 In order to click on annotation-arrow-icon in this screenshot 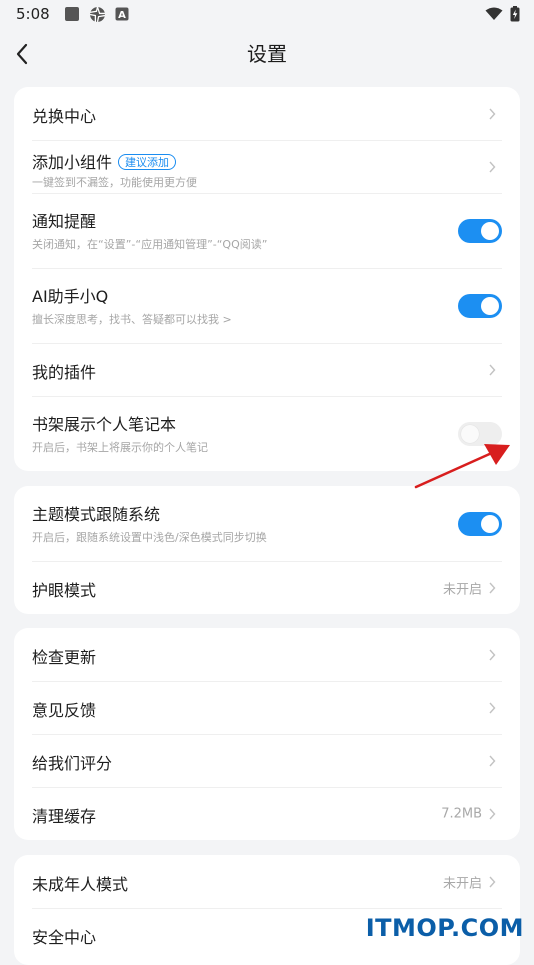, I will do `click(462, 466)`.